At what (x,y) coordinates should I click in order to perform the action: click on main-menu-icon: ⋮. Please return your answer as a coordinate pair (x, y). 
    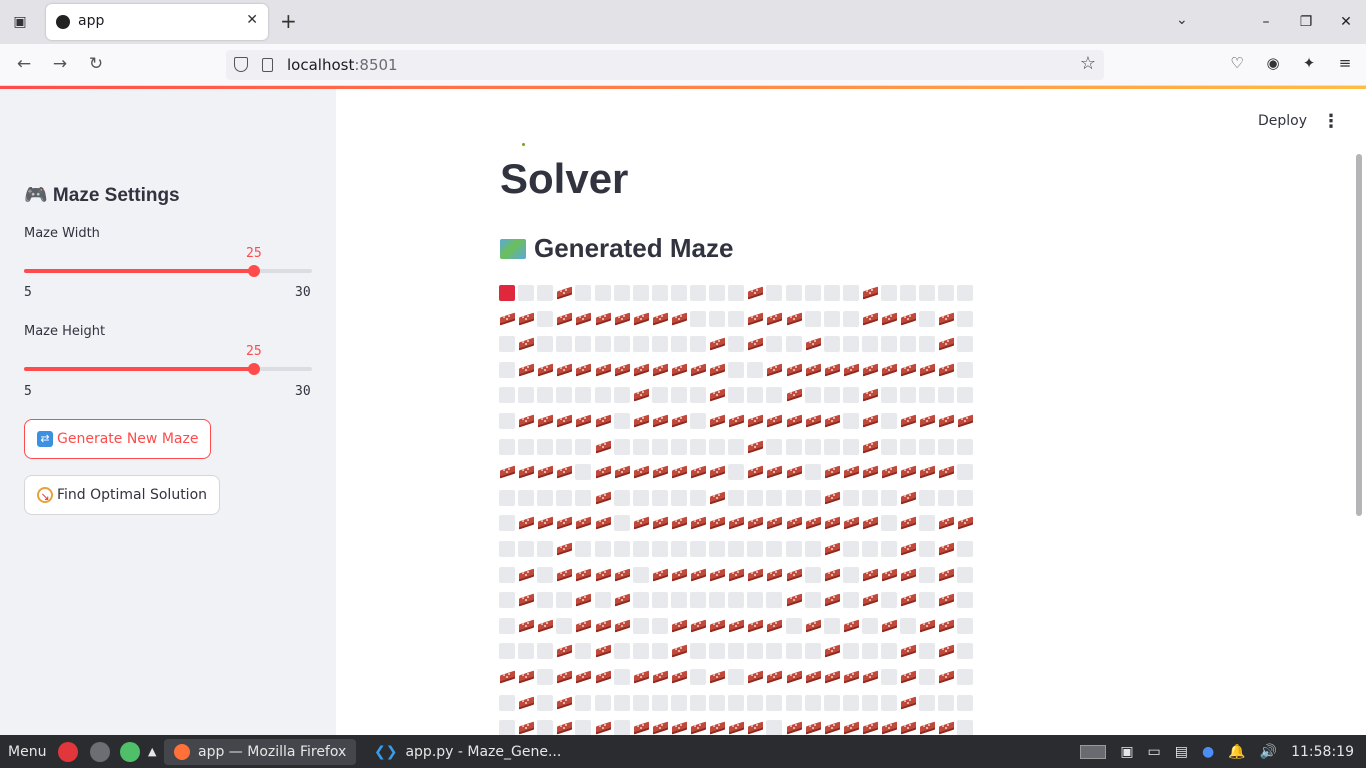
    Looking at the image, I should click on (1331, 121).